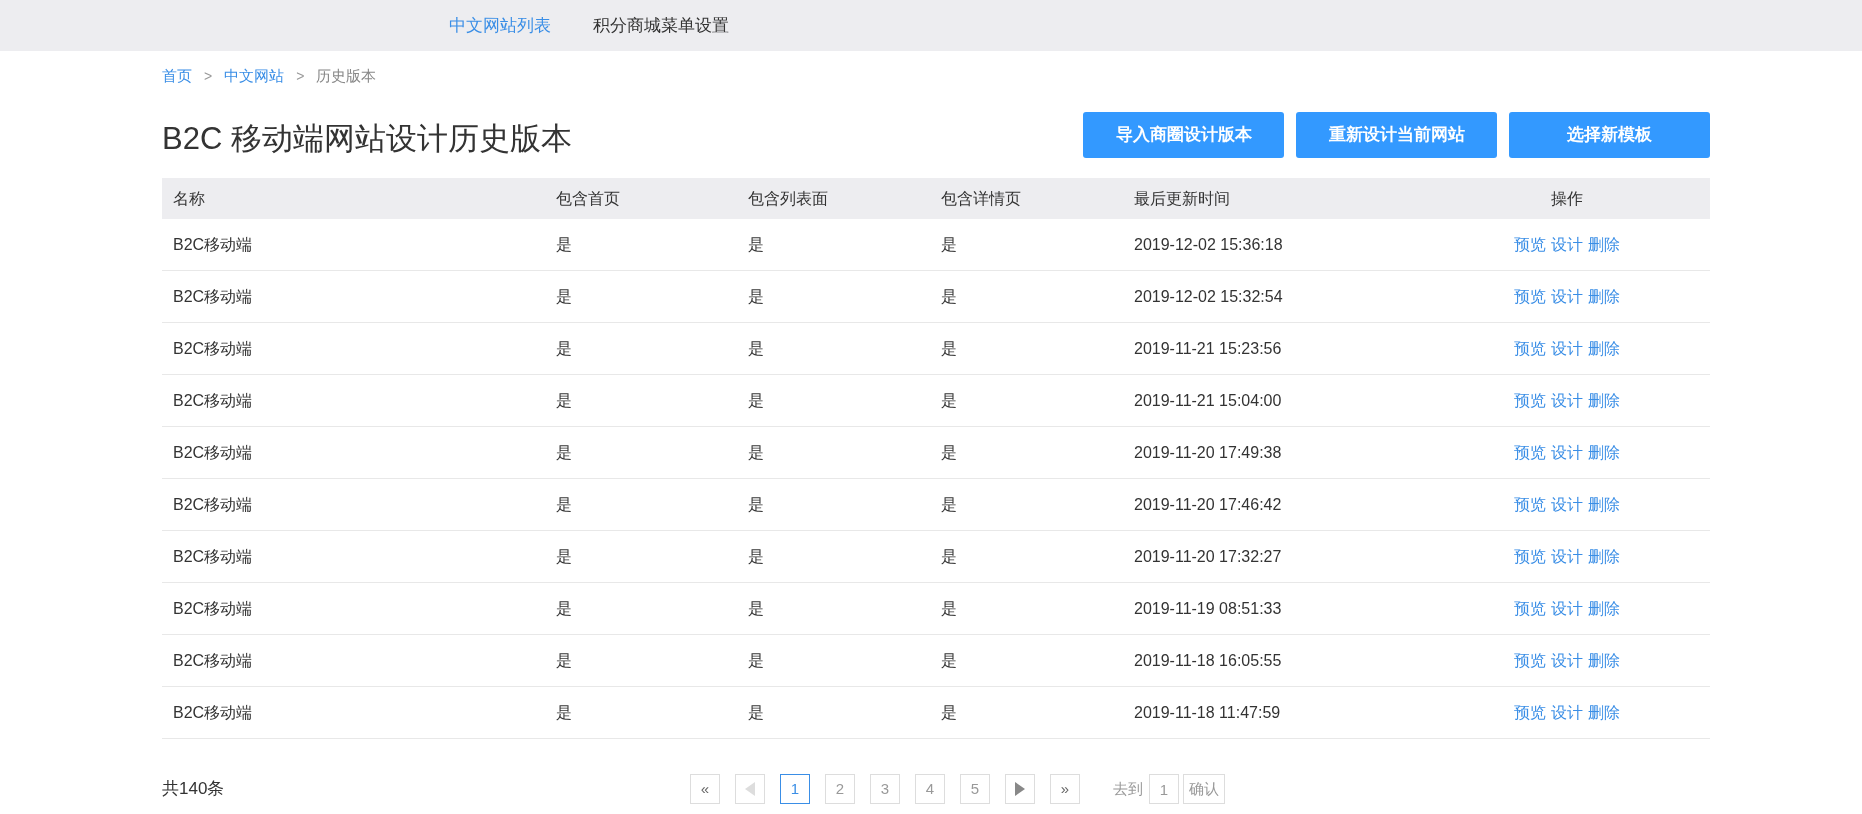 Image resolution: width=1862 pixels, height=814 pixels. Describe the element at coordinates (1566, 198) in the screenshot. I see `column-header: 操作` at that location.